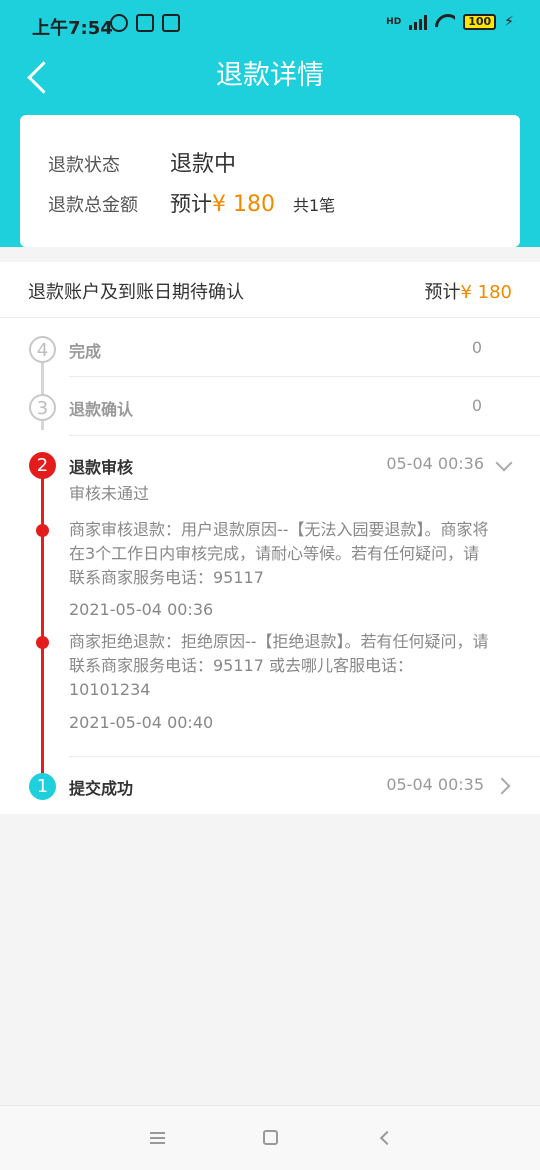 This screenshot has width=540, height=1170. What do you see at coordinates (418, 22) in the screenshot?
I see `signal-icon` at bounding box center [418, 22].